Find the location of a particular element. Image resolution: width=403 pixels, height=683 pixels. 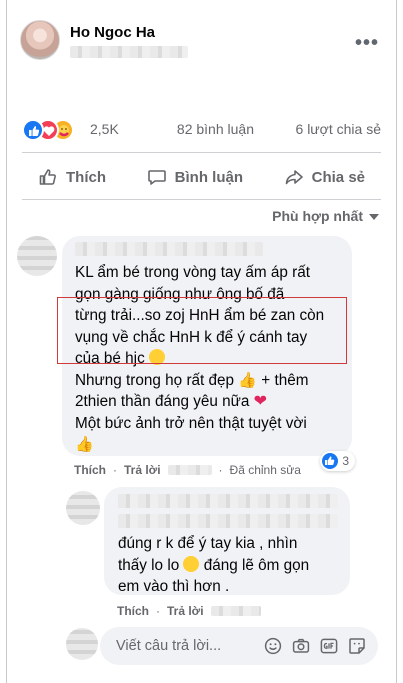

shares-count: 6 lượt chia sẻ is located at coordinates (338, 129).